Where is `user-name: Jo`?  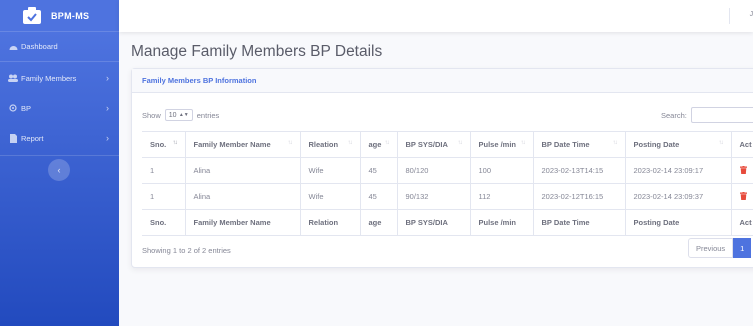 user-name: Jo is located at coordinates (751, 14).